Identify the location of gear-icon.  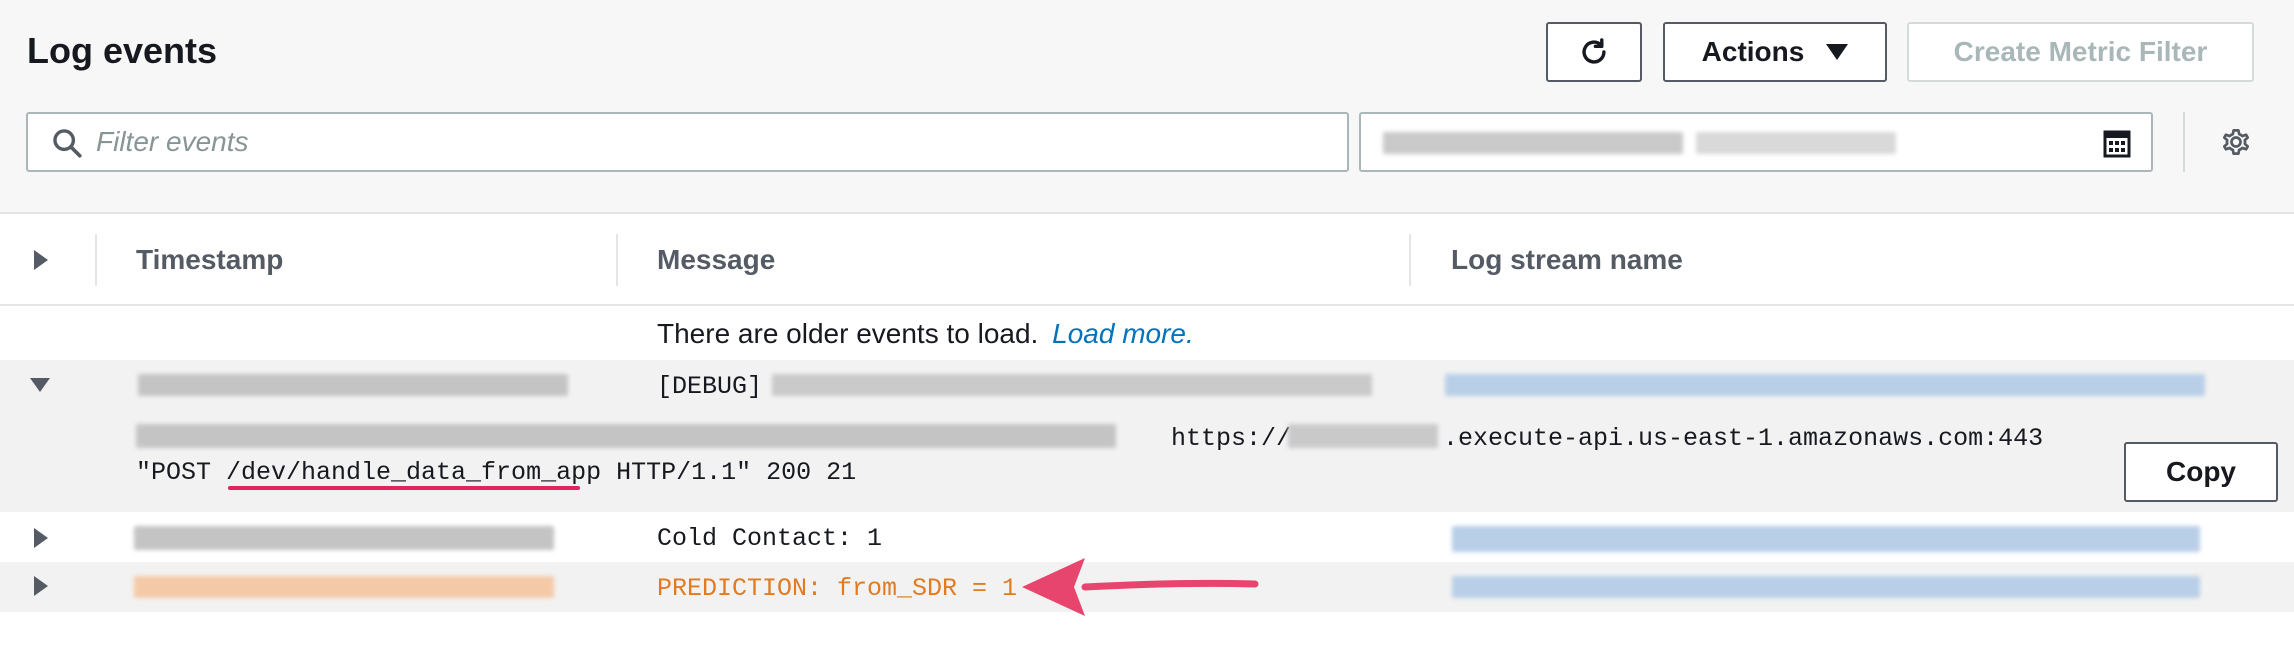
(2236, 142).